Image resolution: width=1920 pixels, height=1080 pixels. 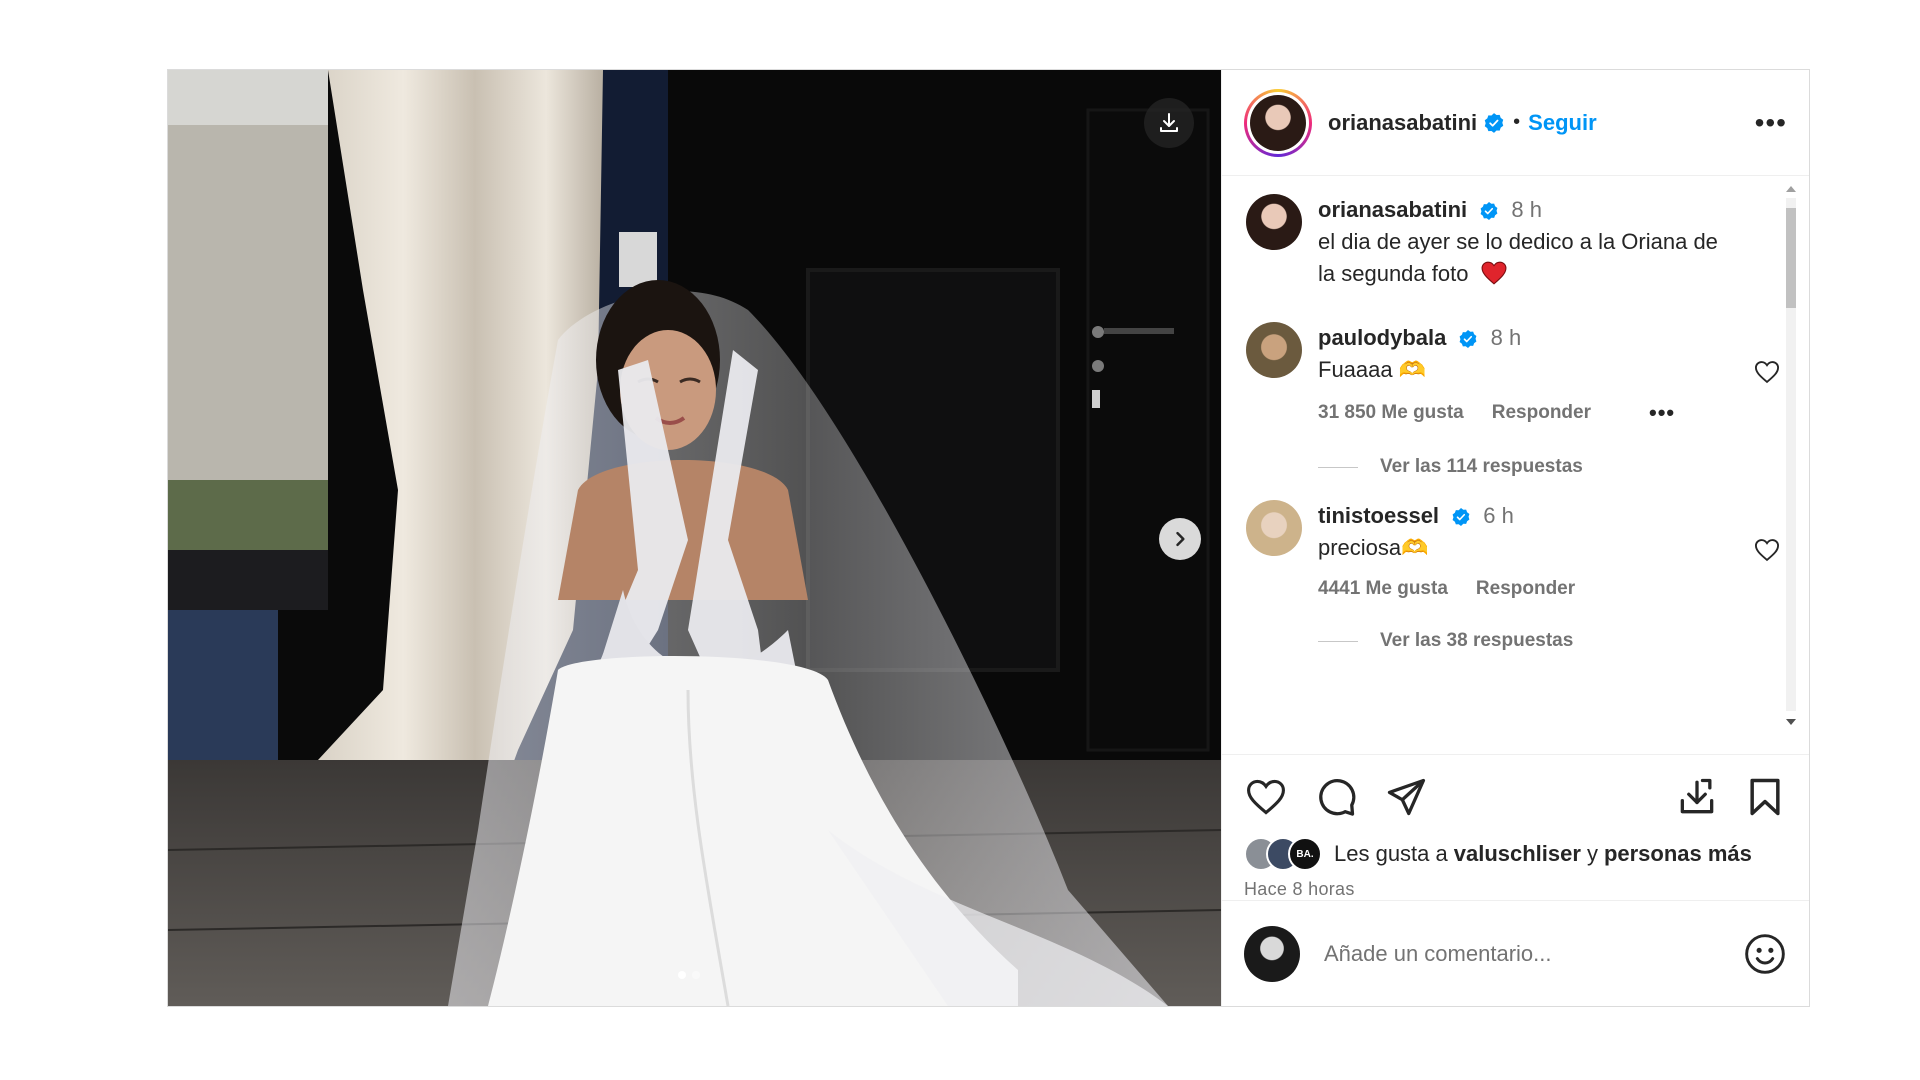 What do you see at coordinates (1791, 722) in the screenshot?
I see `scroll-down-arrow` at bounding box center [1791, 722].